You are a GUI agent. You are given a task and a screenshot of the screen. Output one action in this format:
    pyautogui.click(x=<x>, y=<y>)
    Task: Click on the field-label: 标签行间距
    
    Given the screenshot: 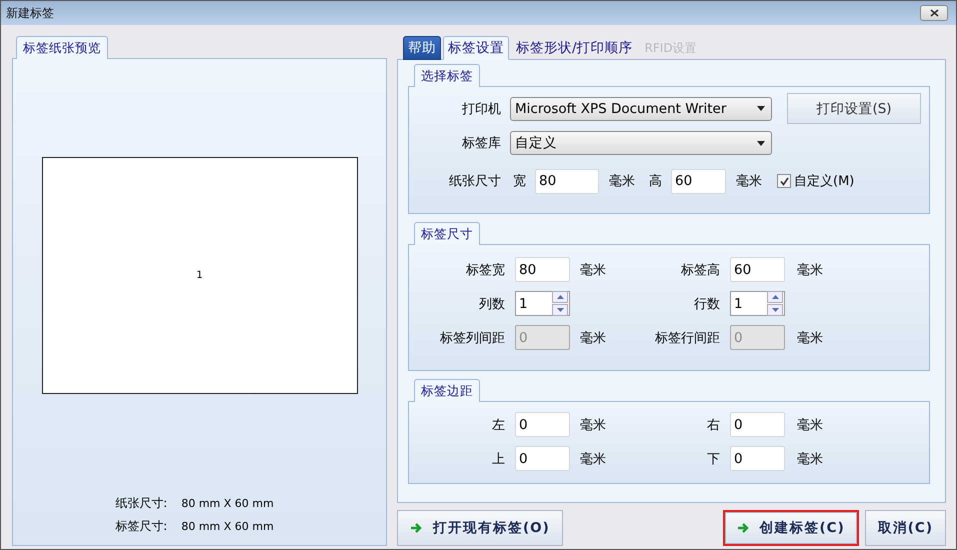 What is the action you would take?
    pyautogui.click(x=687, y=338)
    